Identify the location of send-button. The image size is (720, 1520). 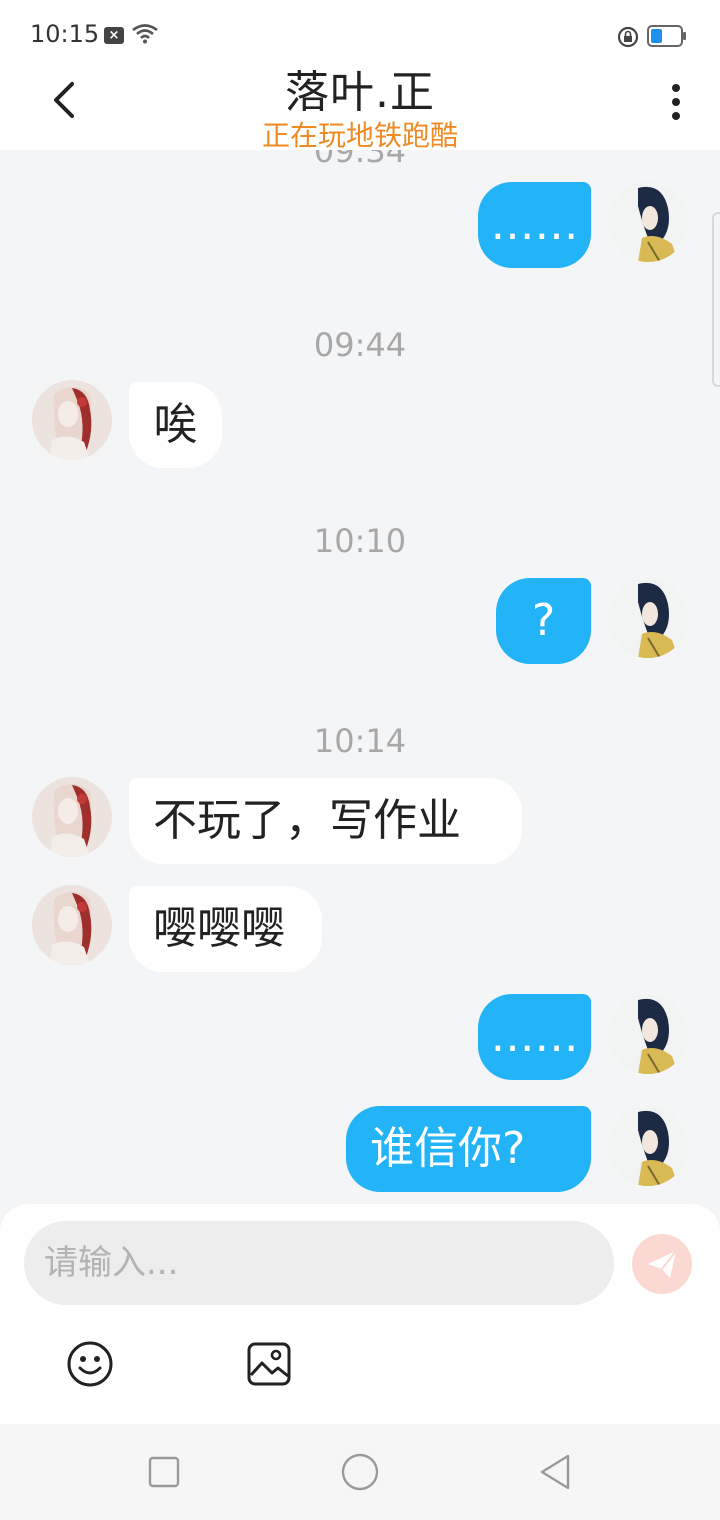
(662, 1264).